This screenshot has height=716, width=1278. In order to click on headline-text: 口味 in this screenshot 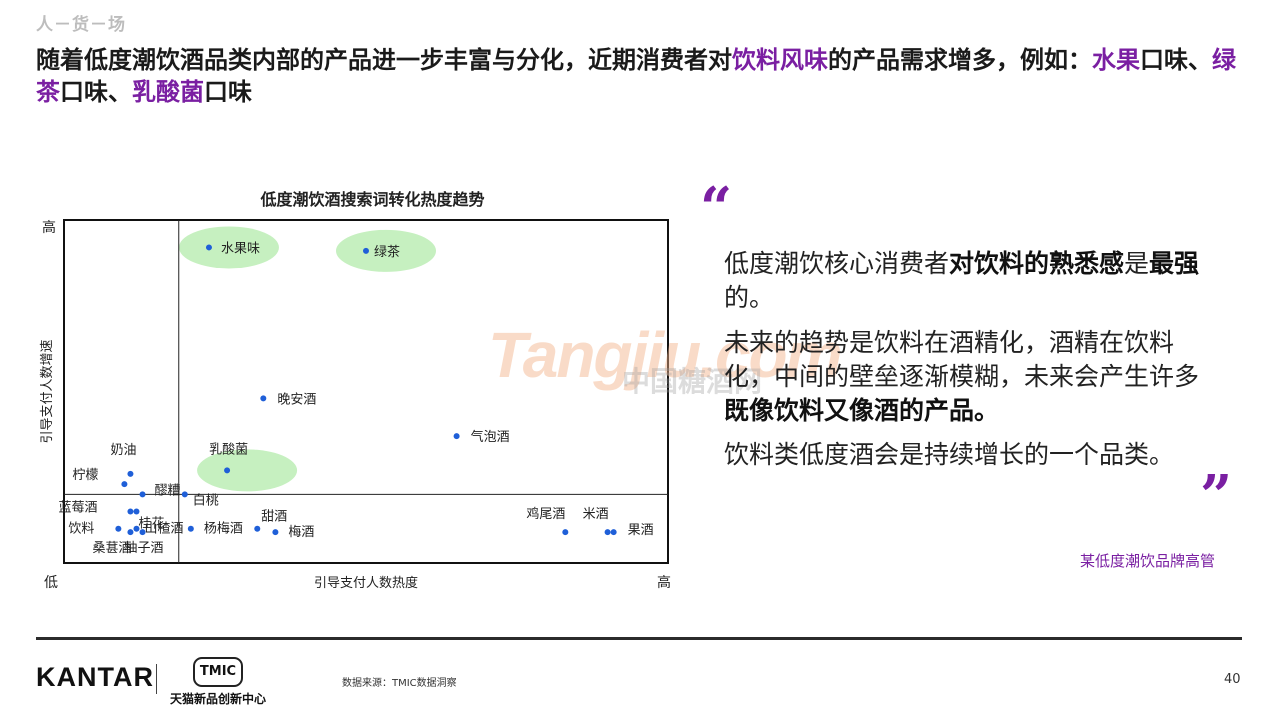, I will do `click(228, 92)`.